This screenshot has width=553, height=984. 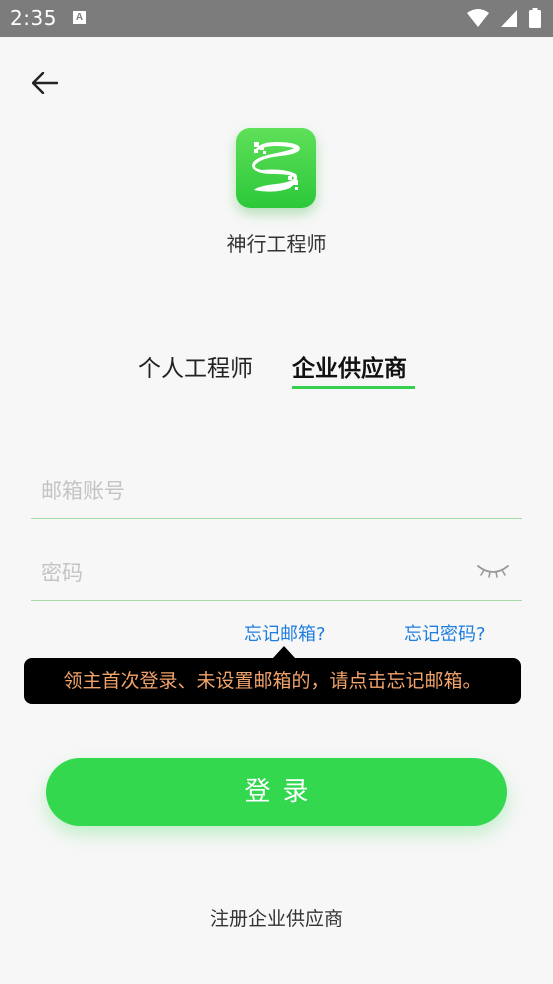 What do you see at coordinates (276, 792) in the screenshot?
I see `login-button: 登录` at bounding box center [276, 792].